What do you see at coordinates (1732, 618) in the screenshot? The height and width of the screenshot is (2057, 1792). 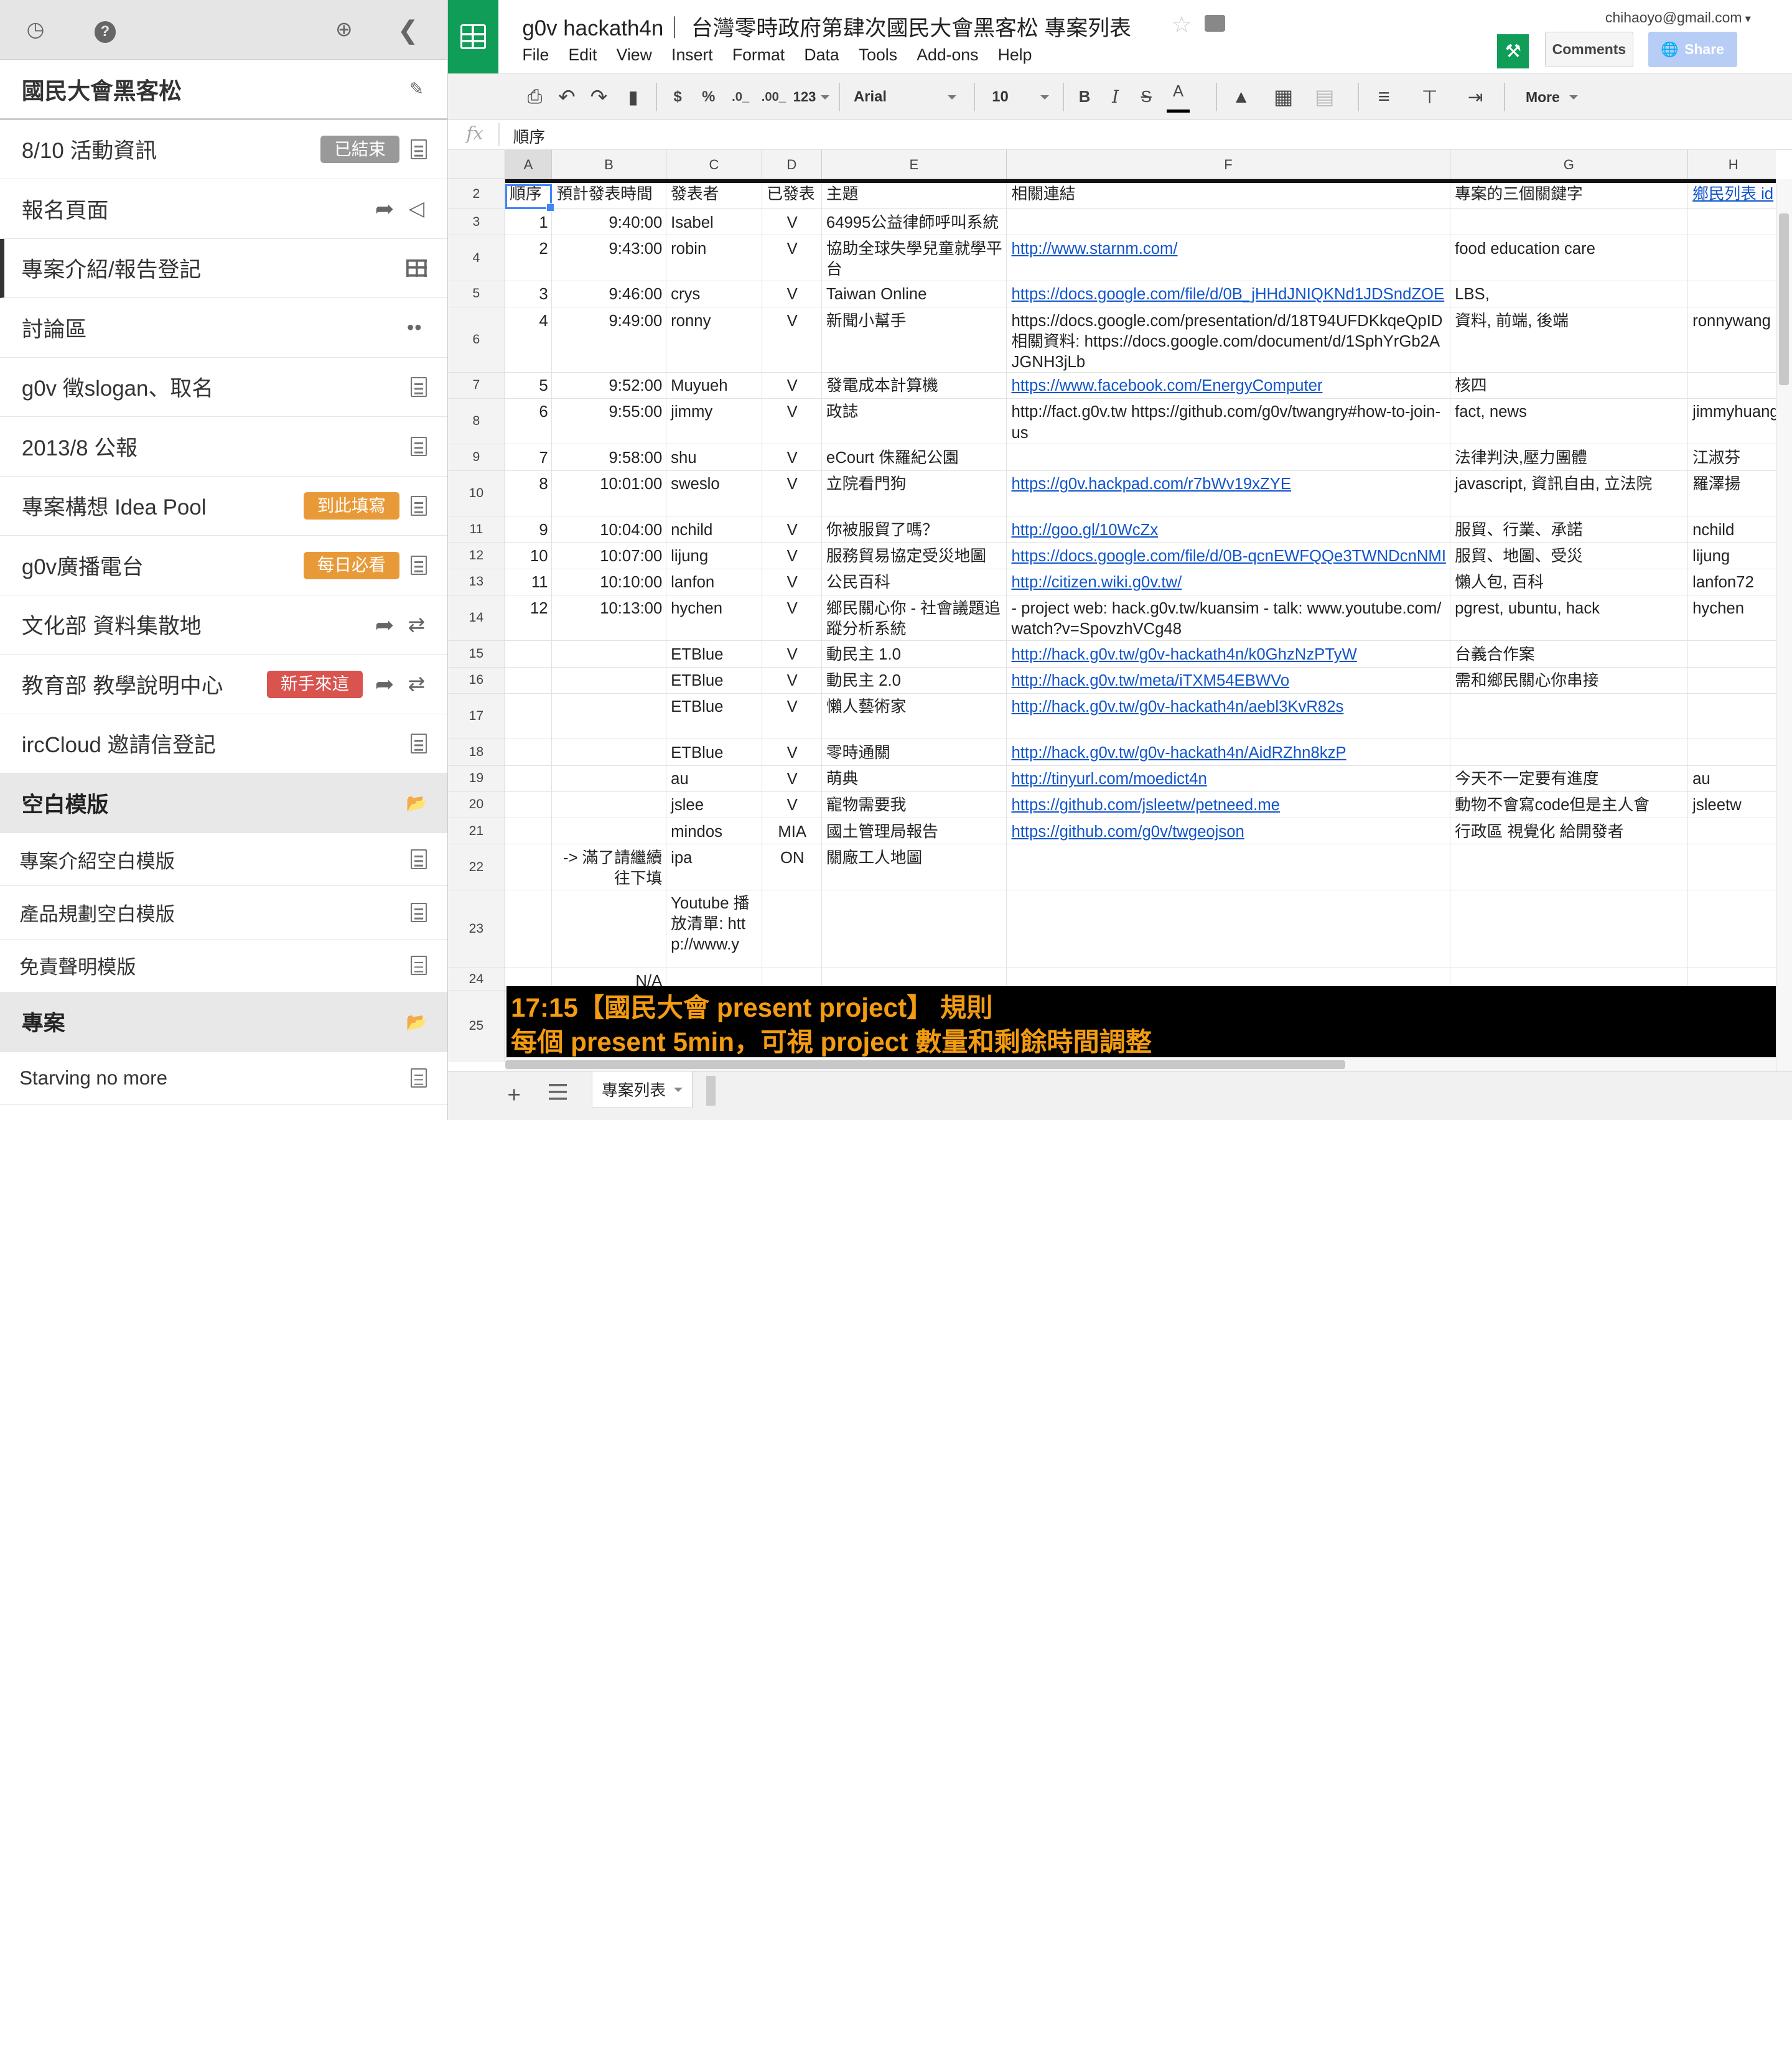 I see `table-cell: hychen` at bounding box center [1732, 618].